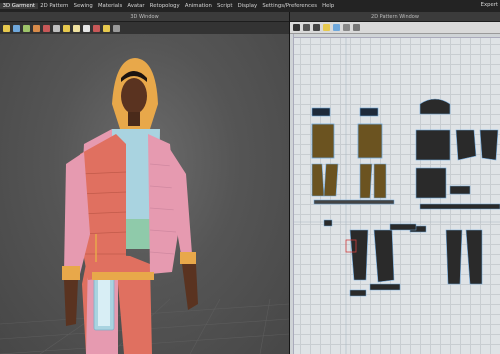 This screenshot has height=354, width=500. I want to click on toolbar-3d, so click(144, 28).